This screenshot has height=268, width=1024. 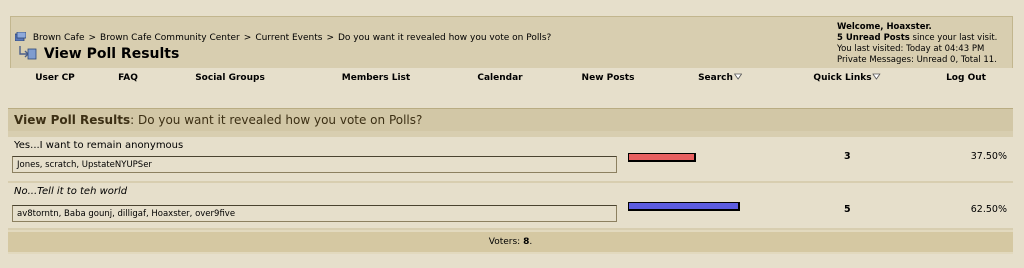 What do you see at coordinates (128, 78) in the screenshot?
I see `nav-faq: FAQ` at bounding box center [128, 78].